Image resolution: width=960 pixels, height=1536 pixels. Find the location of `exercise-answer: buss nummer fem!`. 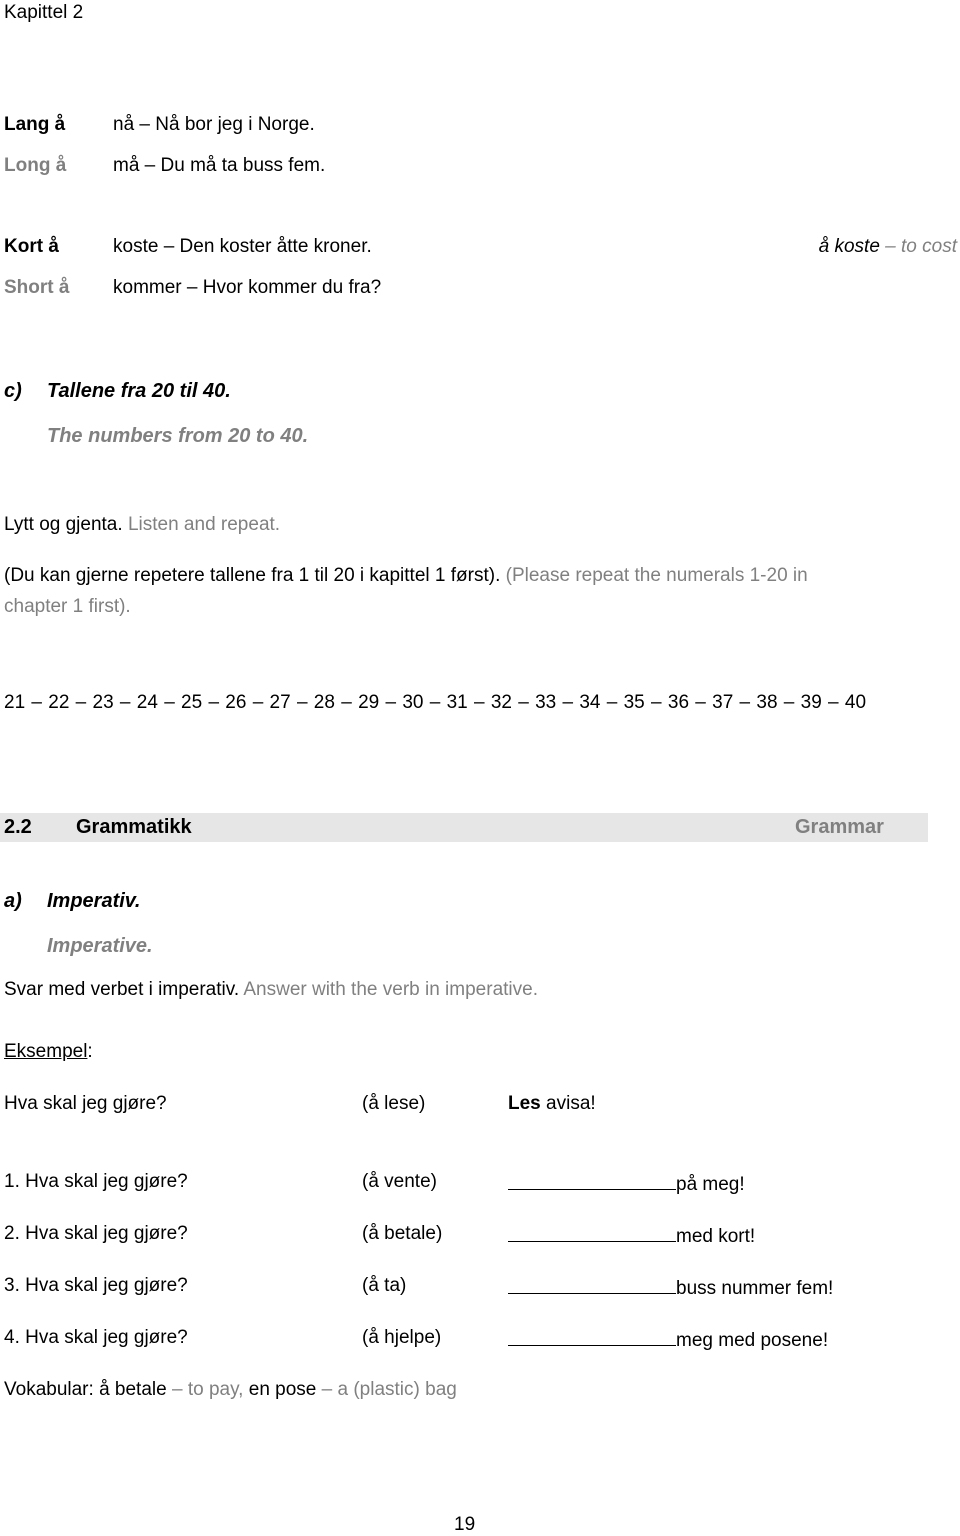

exercise-answer: buss nummer fem! is located at coordinates (670, 1287).